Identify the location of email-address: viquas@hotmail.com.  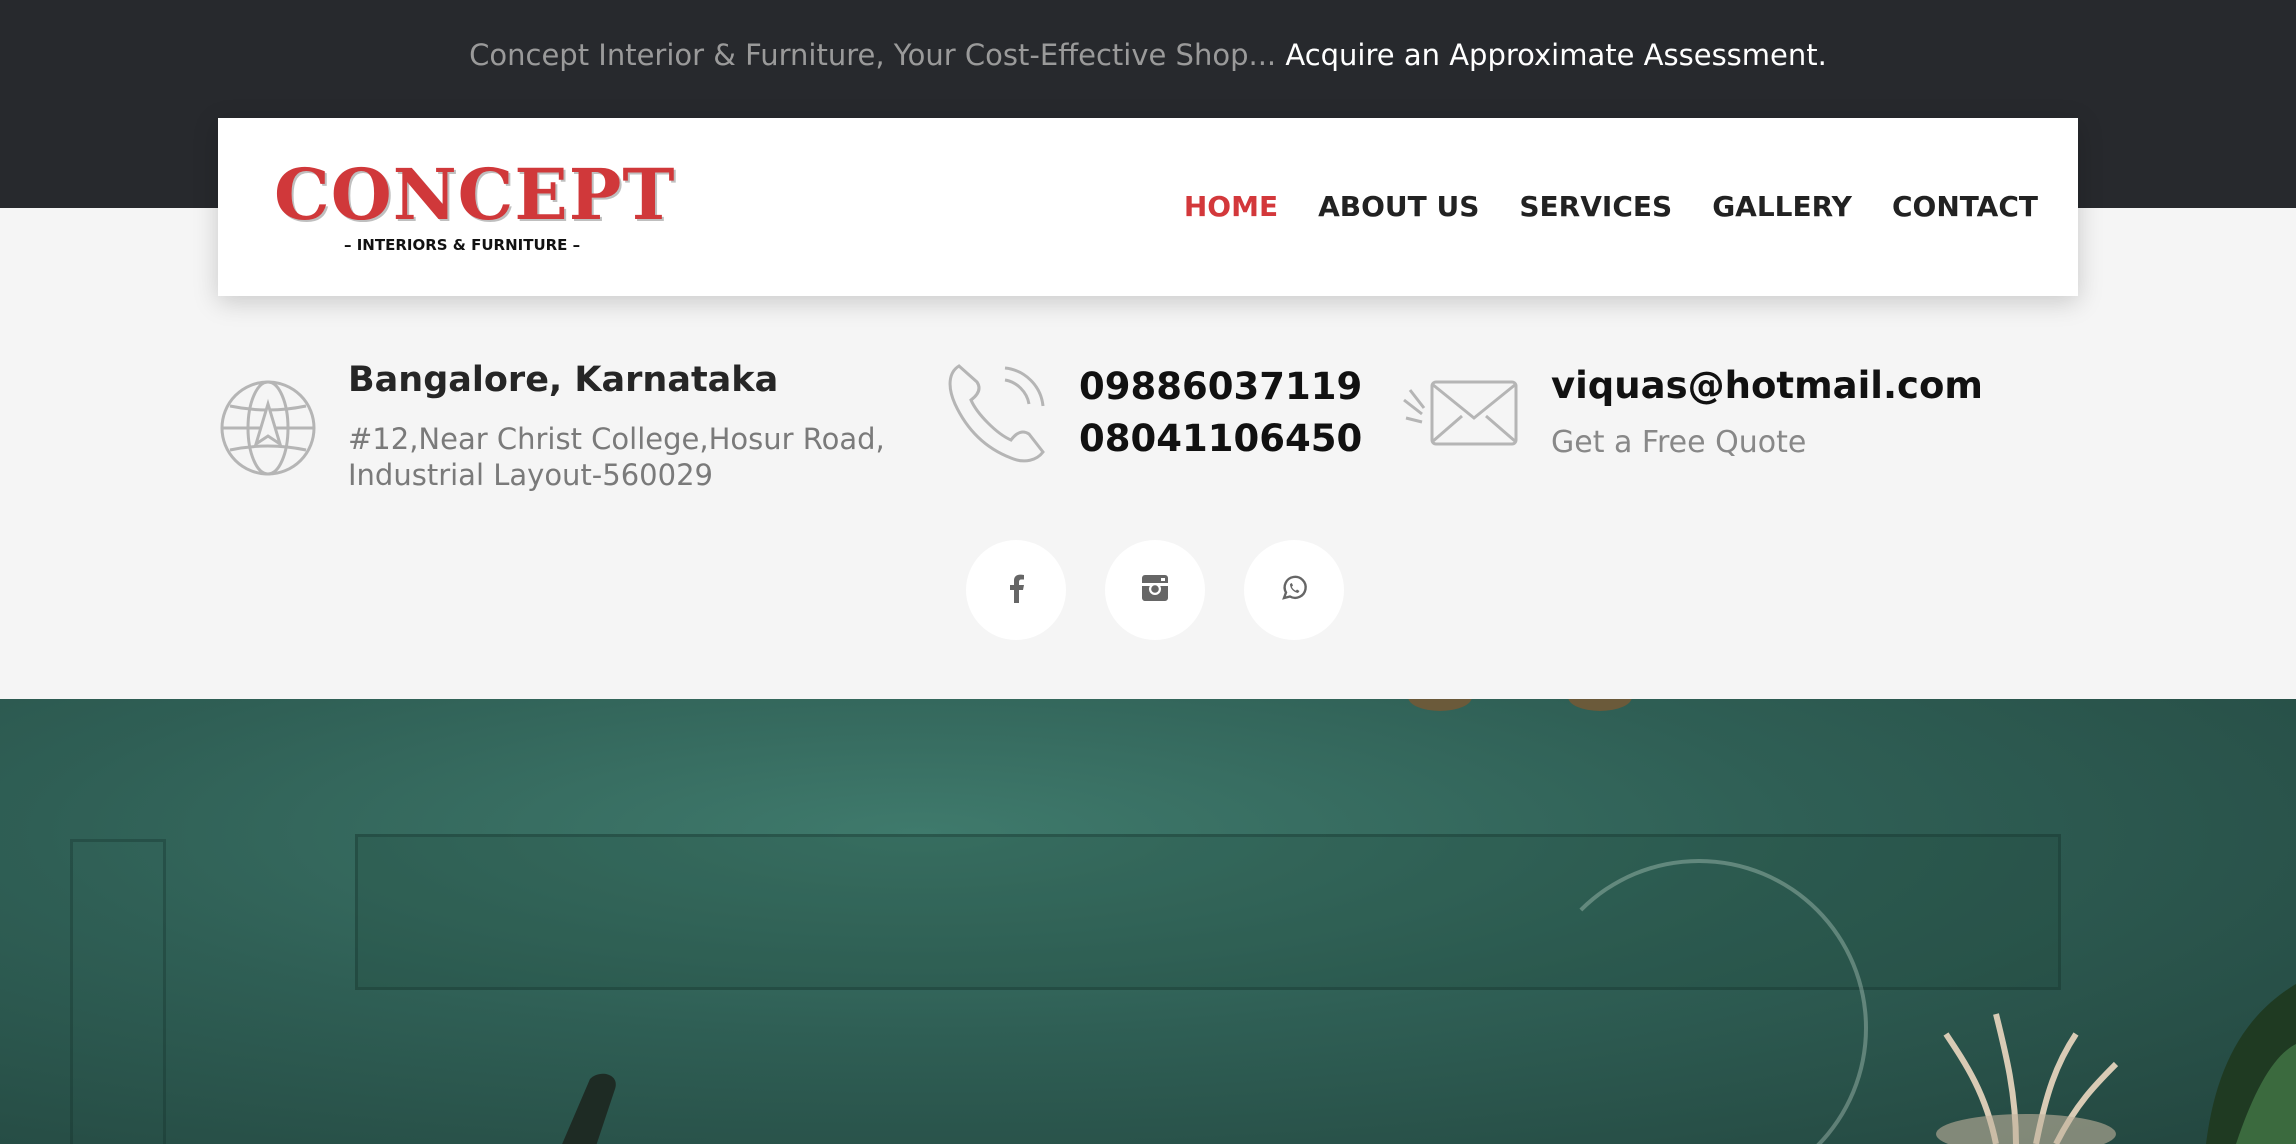
(1767, 385).